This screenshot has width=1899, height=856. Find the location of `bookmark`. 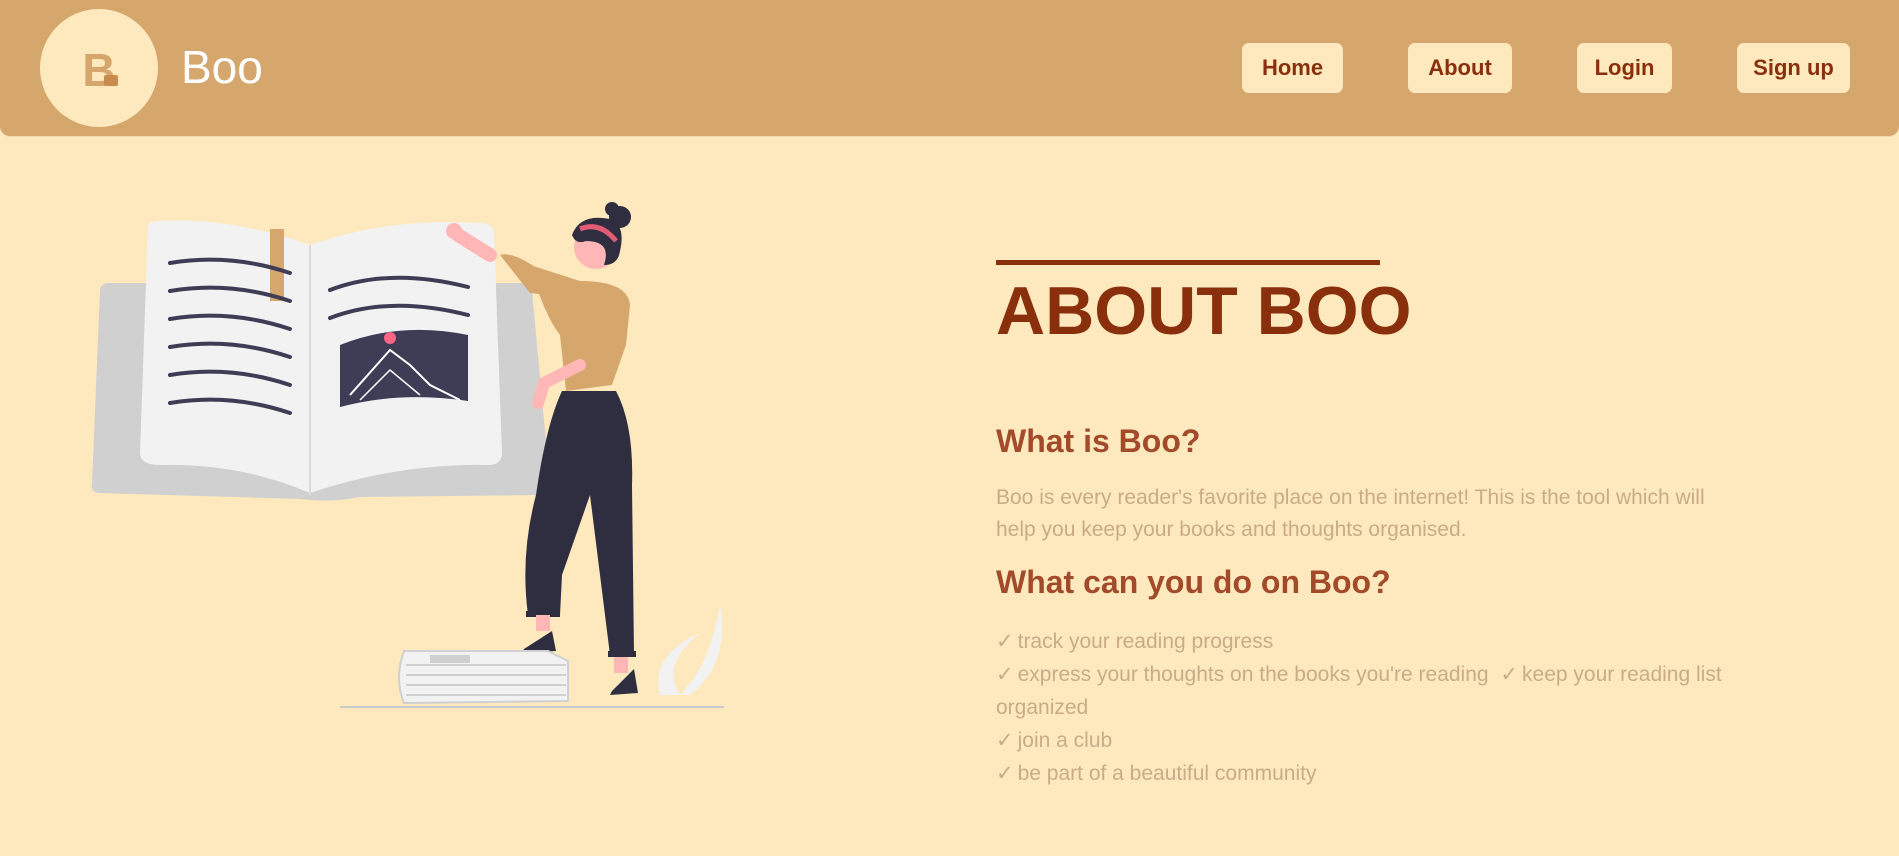

bookmark is located at coordinates (277, 265).